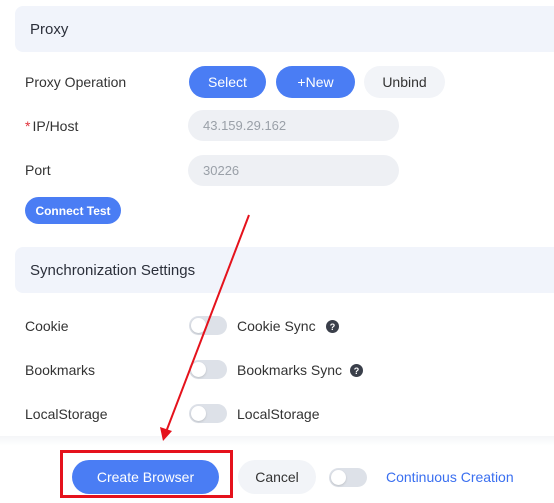  Describe the element at coordinates (404, 82) in the screenshot. I see `unbind-proxy-button: Unbind` at that location.